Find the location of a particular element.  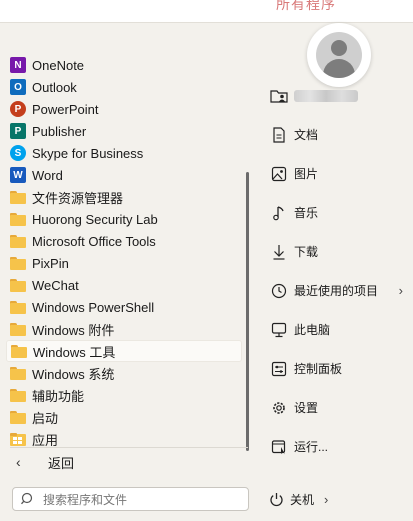

program-label: OneNote is located at coordinates (58, 65).